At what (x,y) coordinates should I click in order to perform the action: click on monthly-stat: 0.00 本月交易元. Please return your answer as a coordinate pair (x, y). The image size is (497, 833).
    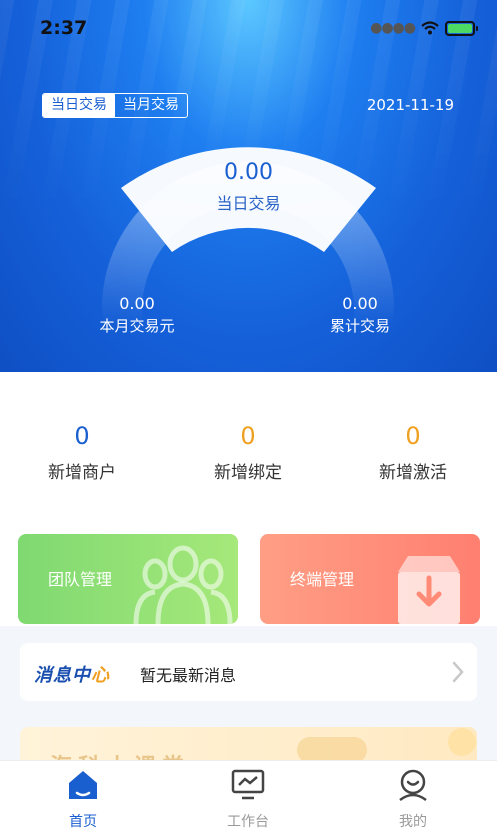
    Looking at the image, I should click on (137, 315).